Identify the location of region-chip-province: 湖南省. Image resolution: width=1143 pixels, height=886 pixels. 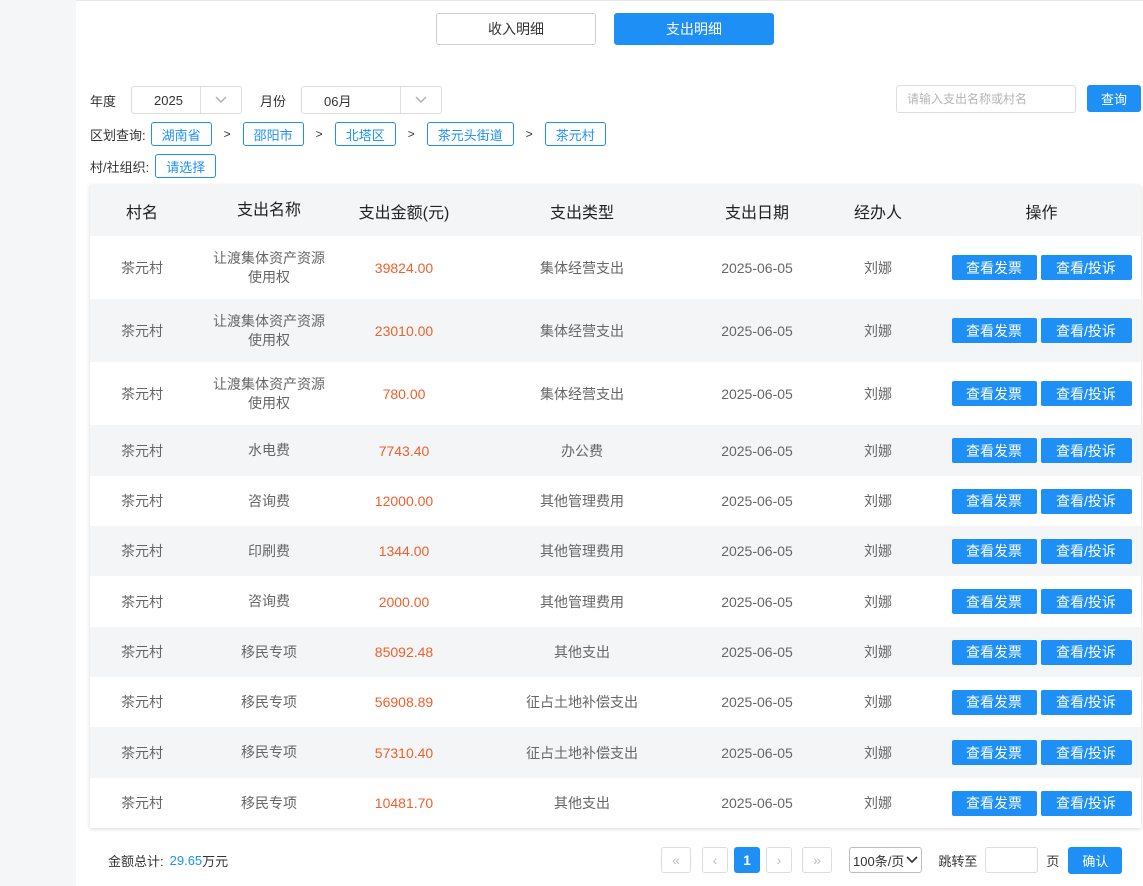
(181, 134).